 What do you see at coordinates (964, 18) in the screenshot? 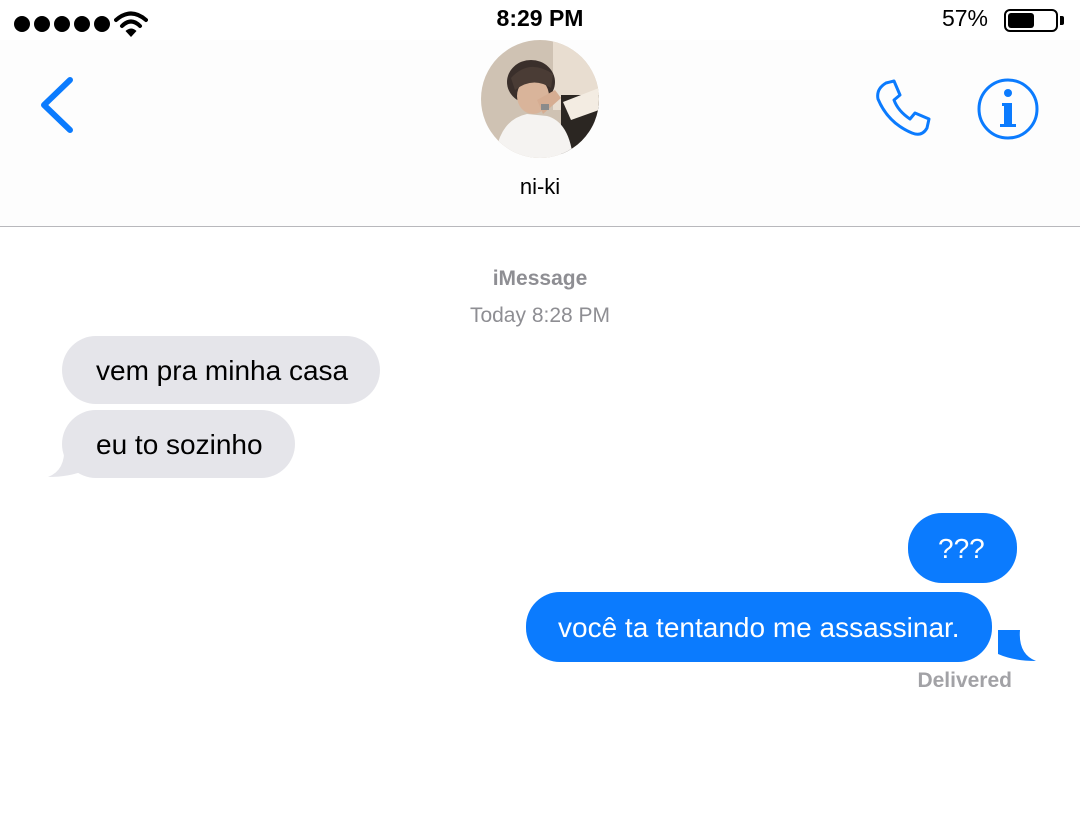
I see `battery-percentage: 57%` at bounding box center [964, 18].